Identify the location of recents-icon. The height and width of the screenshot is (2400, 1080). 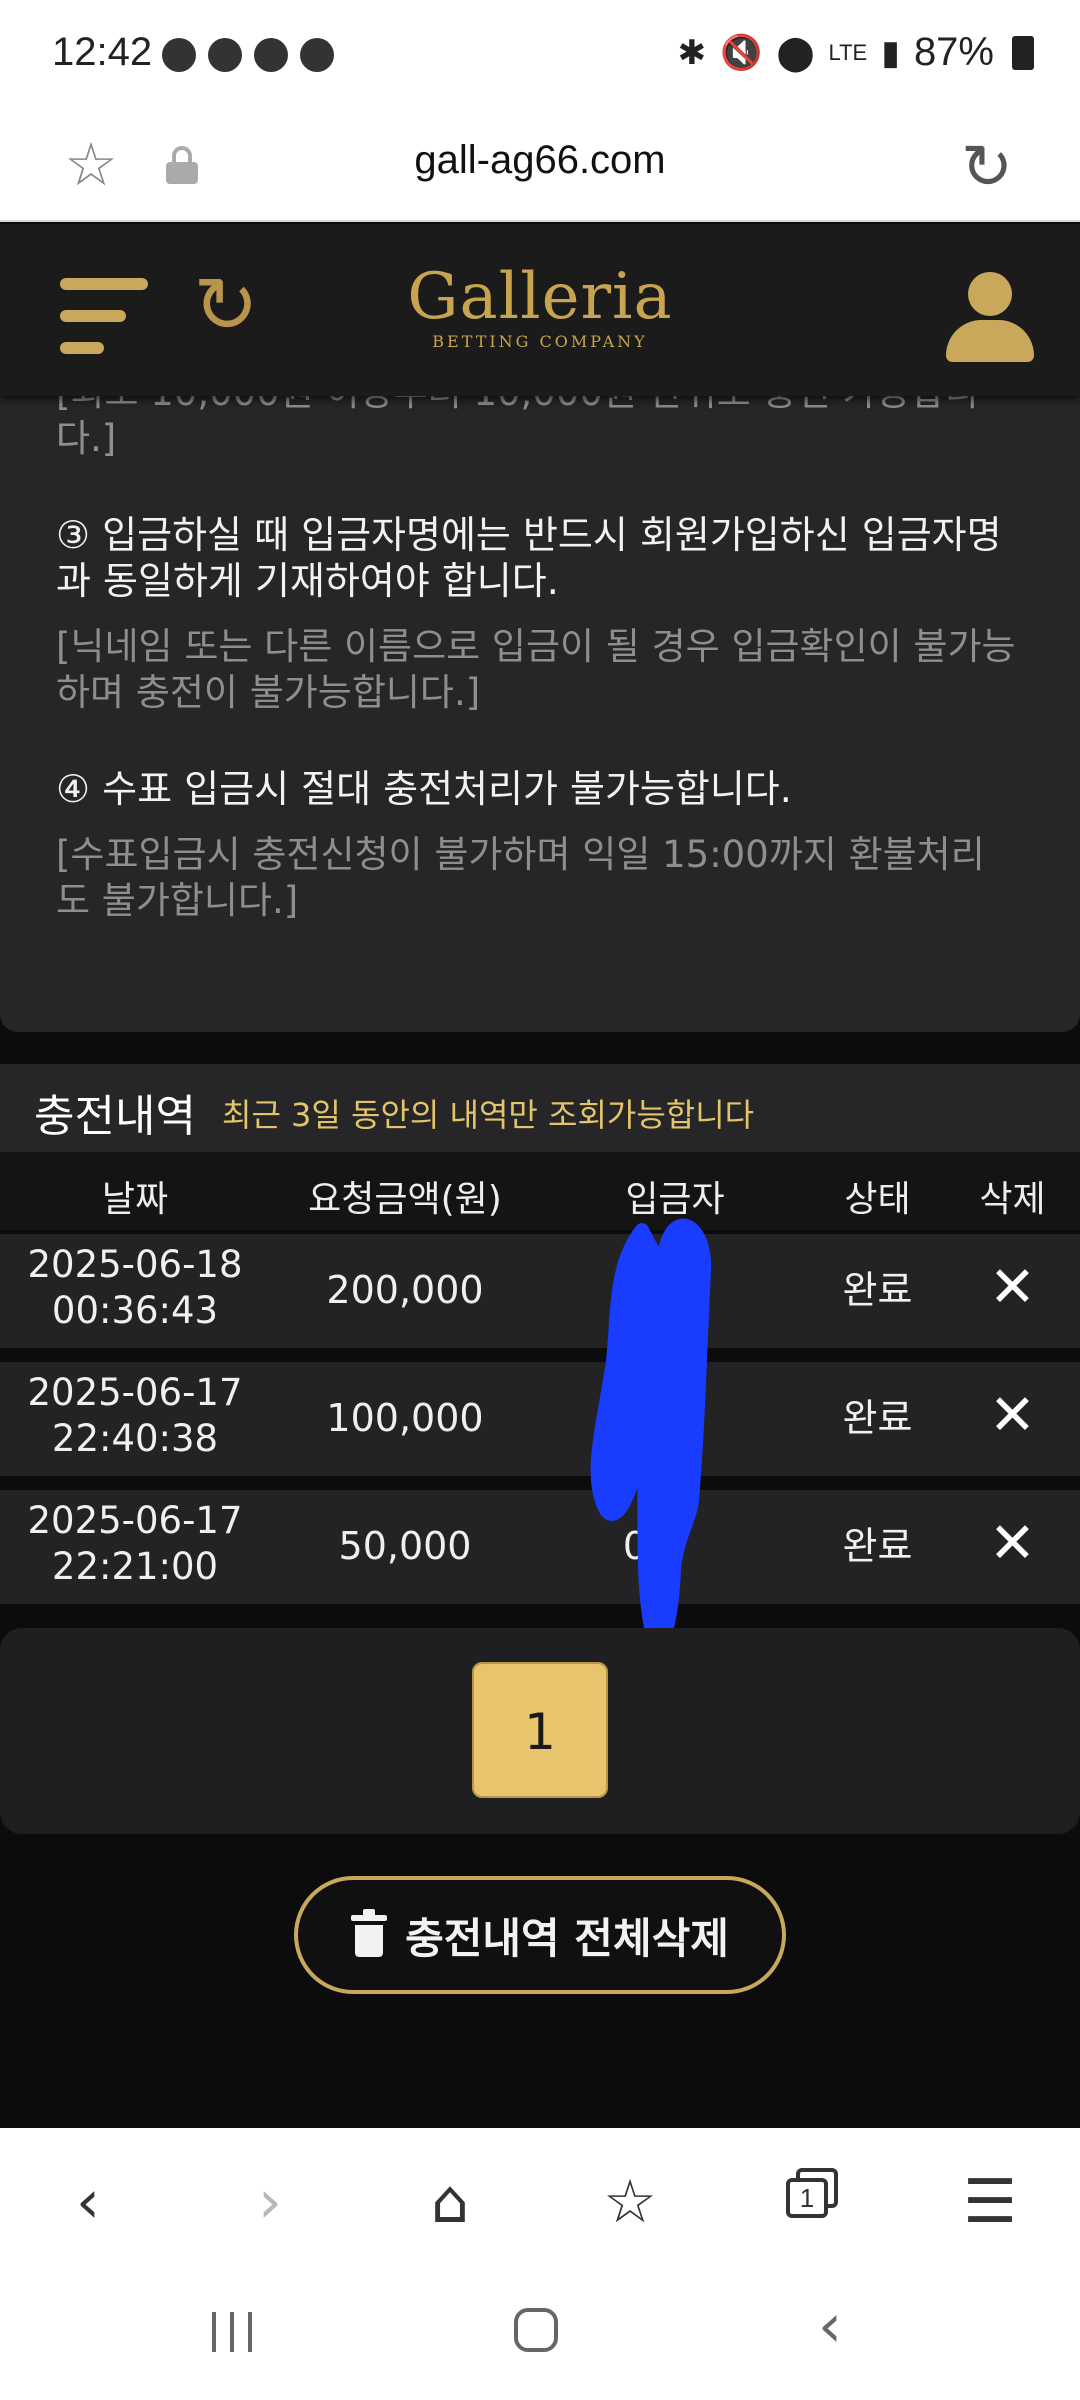
(233, 2332).